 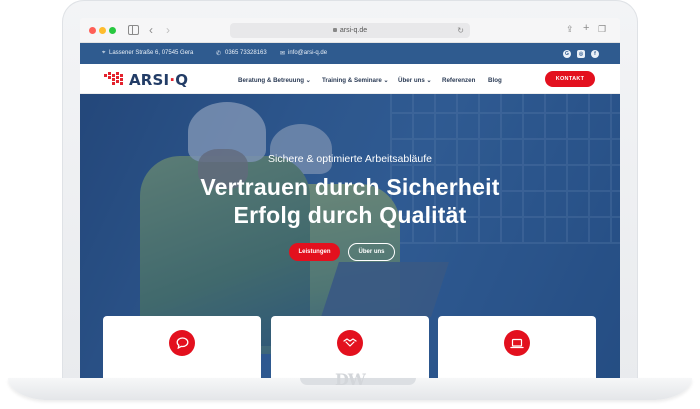 I want to click on phone-link: 0365 73328163, so click(x=246, y=53).